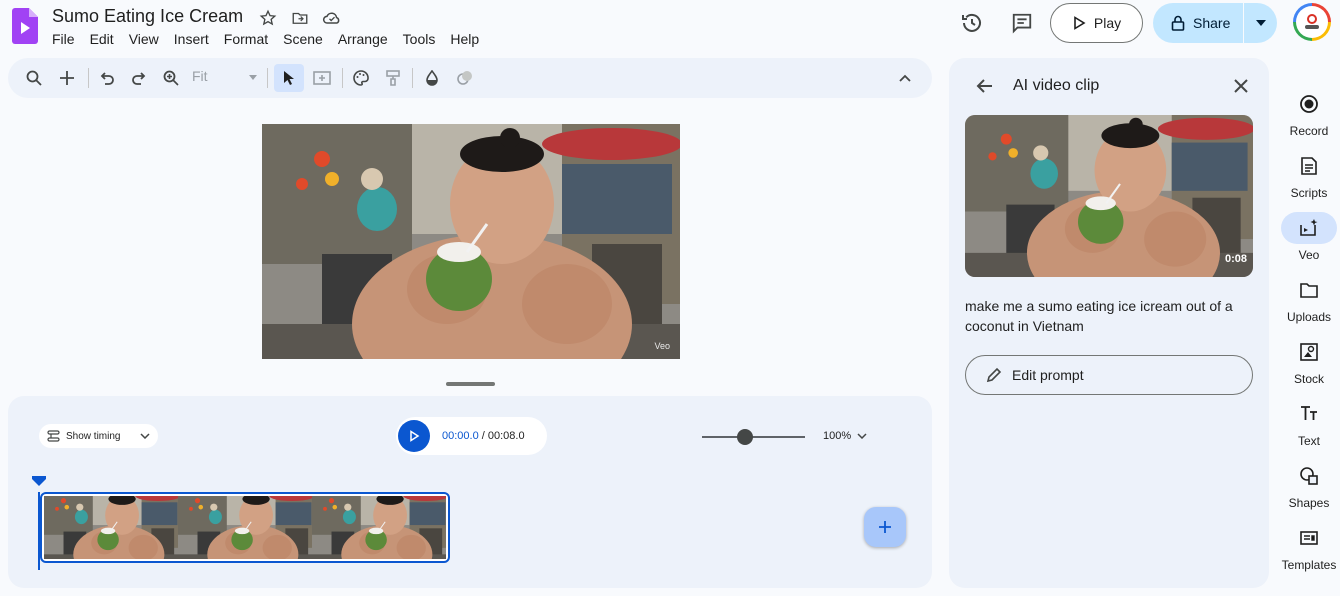 Image resolution: width=1340 pixels, height=596 pixels. I want to click on rail-label: Scripts, so click(1309, 193).